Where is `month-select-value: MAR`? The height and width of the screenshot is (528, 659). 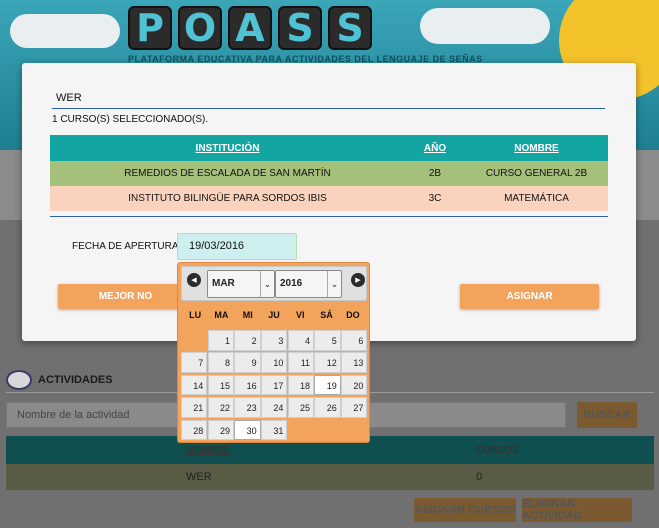
month-select-value: MAR is located at coordinates (223, 283).